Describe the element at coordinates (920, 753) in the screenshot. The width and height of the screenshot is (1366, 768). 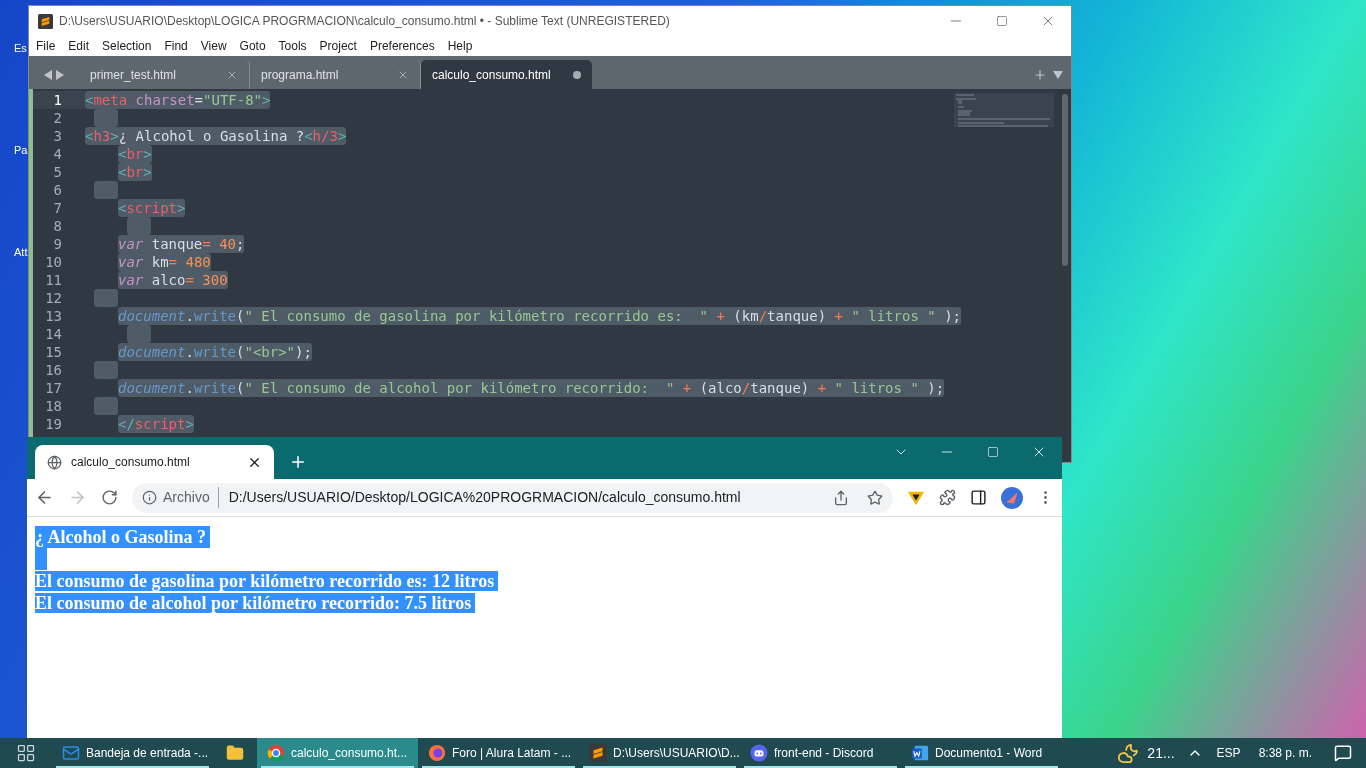
I see `document-icon` at that location.